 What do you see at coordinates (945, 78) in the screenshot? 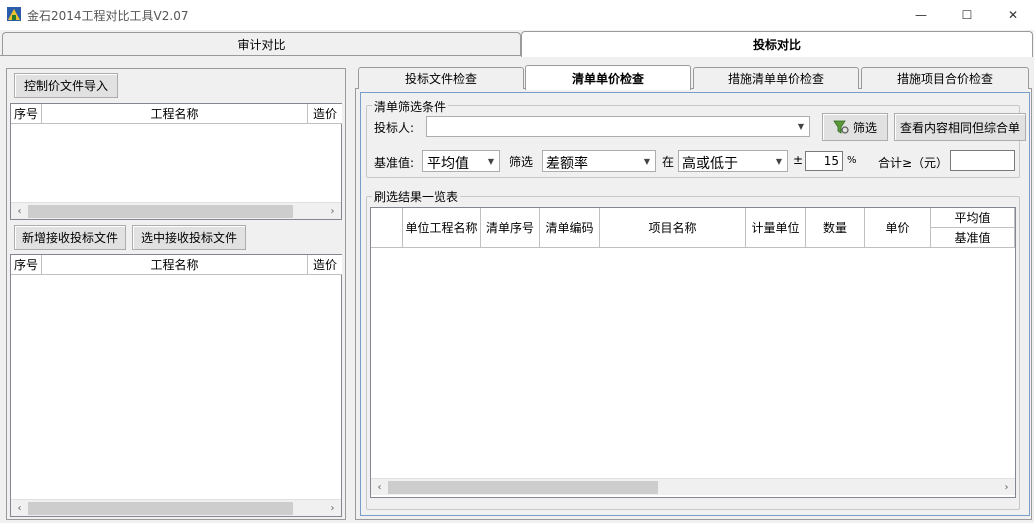
I see `tab-measure-total-check: 措施项目合价检查` at bounding box center [945, 78].